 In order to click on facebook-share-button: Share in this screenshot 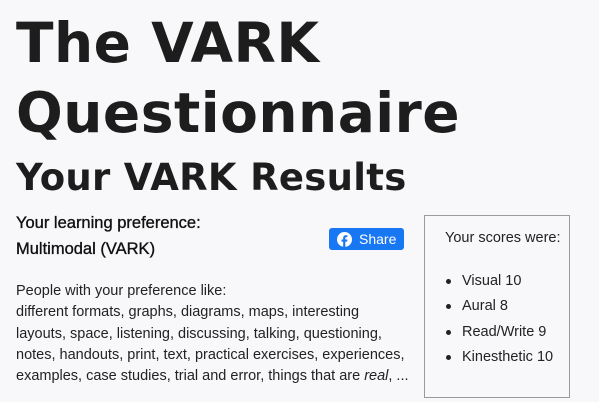, I will do `click(366, 239)`.